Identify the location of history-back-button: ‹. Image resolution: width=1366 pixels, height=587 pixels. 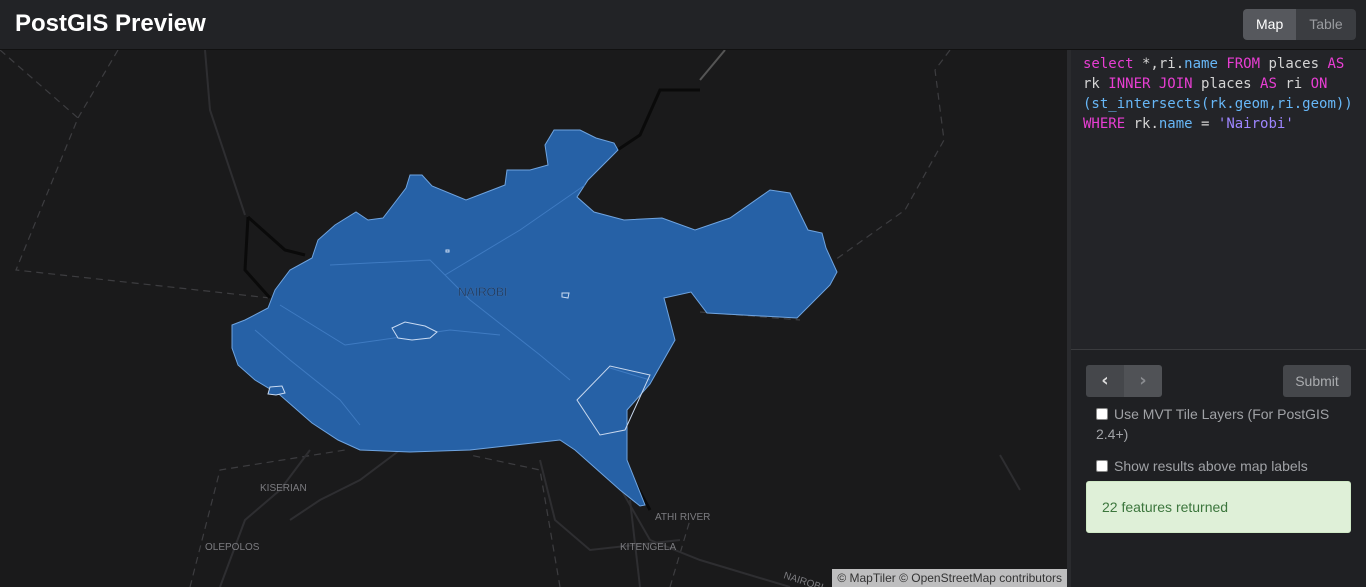
(1105, 381).